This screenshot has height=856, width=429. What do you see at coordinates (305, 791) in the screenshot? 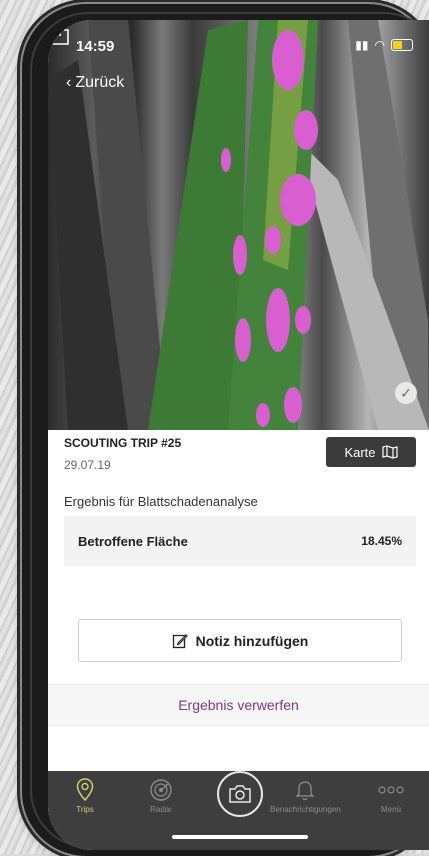
I see `bell-icon` at bounding box center [305, 791].